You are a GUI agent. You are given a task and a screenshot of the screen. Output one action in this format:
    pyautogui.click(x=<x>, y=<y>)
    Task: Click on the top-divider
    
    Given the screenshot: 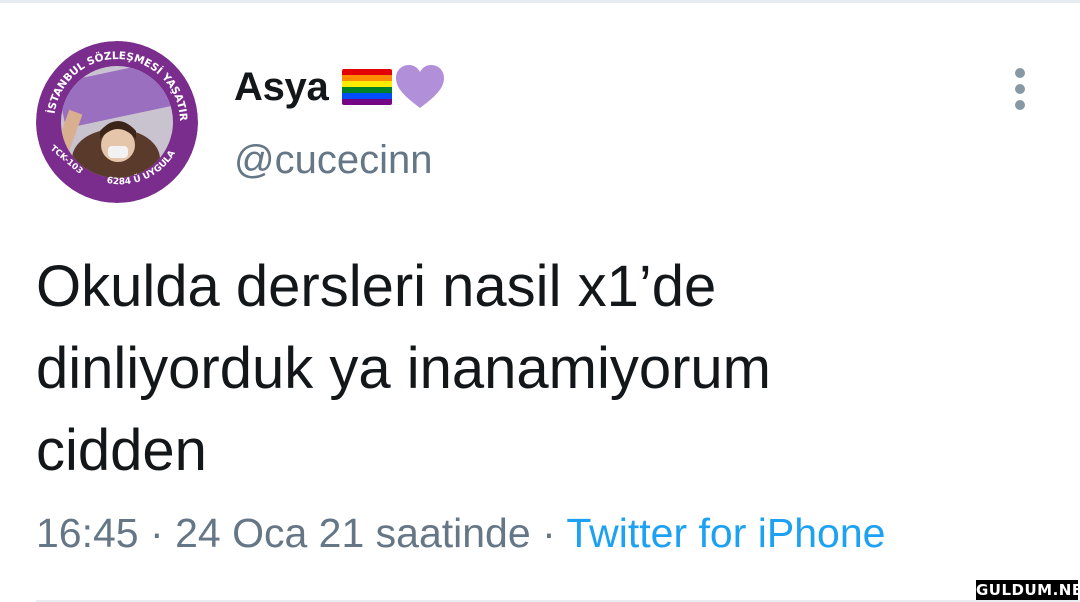 What is the action you would take?
    pyautogui.click(x=540, y=1)
    